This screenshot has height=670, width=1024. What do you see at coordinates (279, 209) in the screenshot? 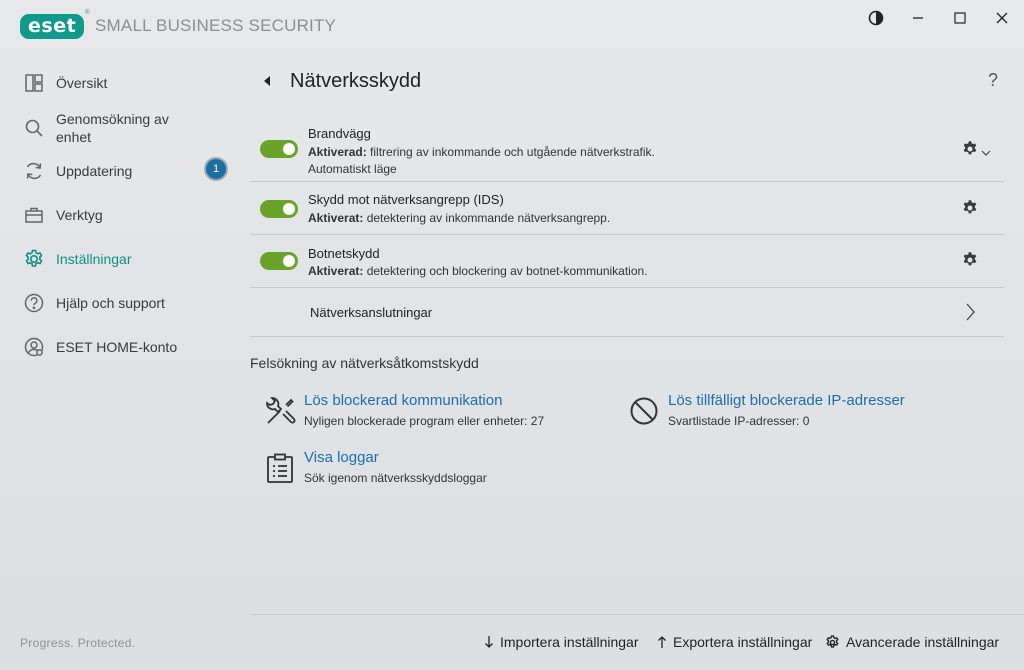
I see `ids-toggle` at bounding box center [279, 209].